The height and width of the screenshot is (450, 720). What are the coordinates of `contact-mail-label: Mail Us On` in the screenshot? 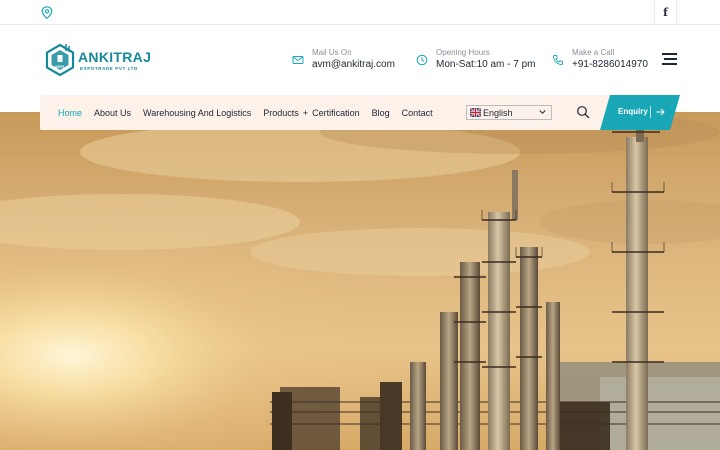 It's located at (332, 52).